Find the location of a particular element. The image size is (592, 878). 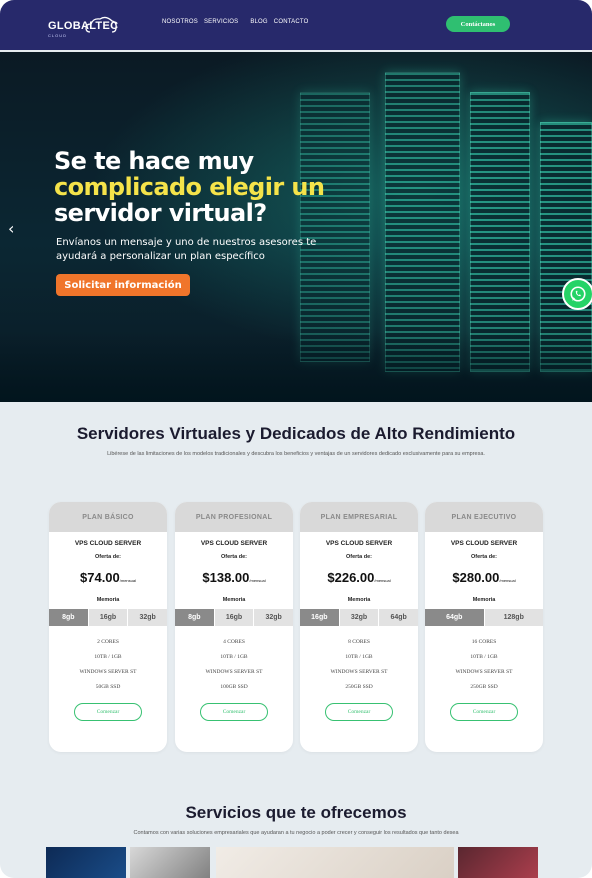

whatsapp-icon is located at coordinates (578, 294).